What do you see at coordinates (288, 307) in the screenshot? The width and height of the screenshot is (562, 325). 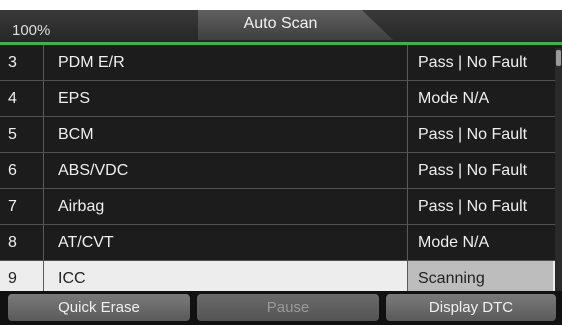 I see `pause-button: Pause` at bounding box center [288, 307].